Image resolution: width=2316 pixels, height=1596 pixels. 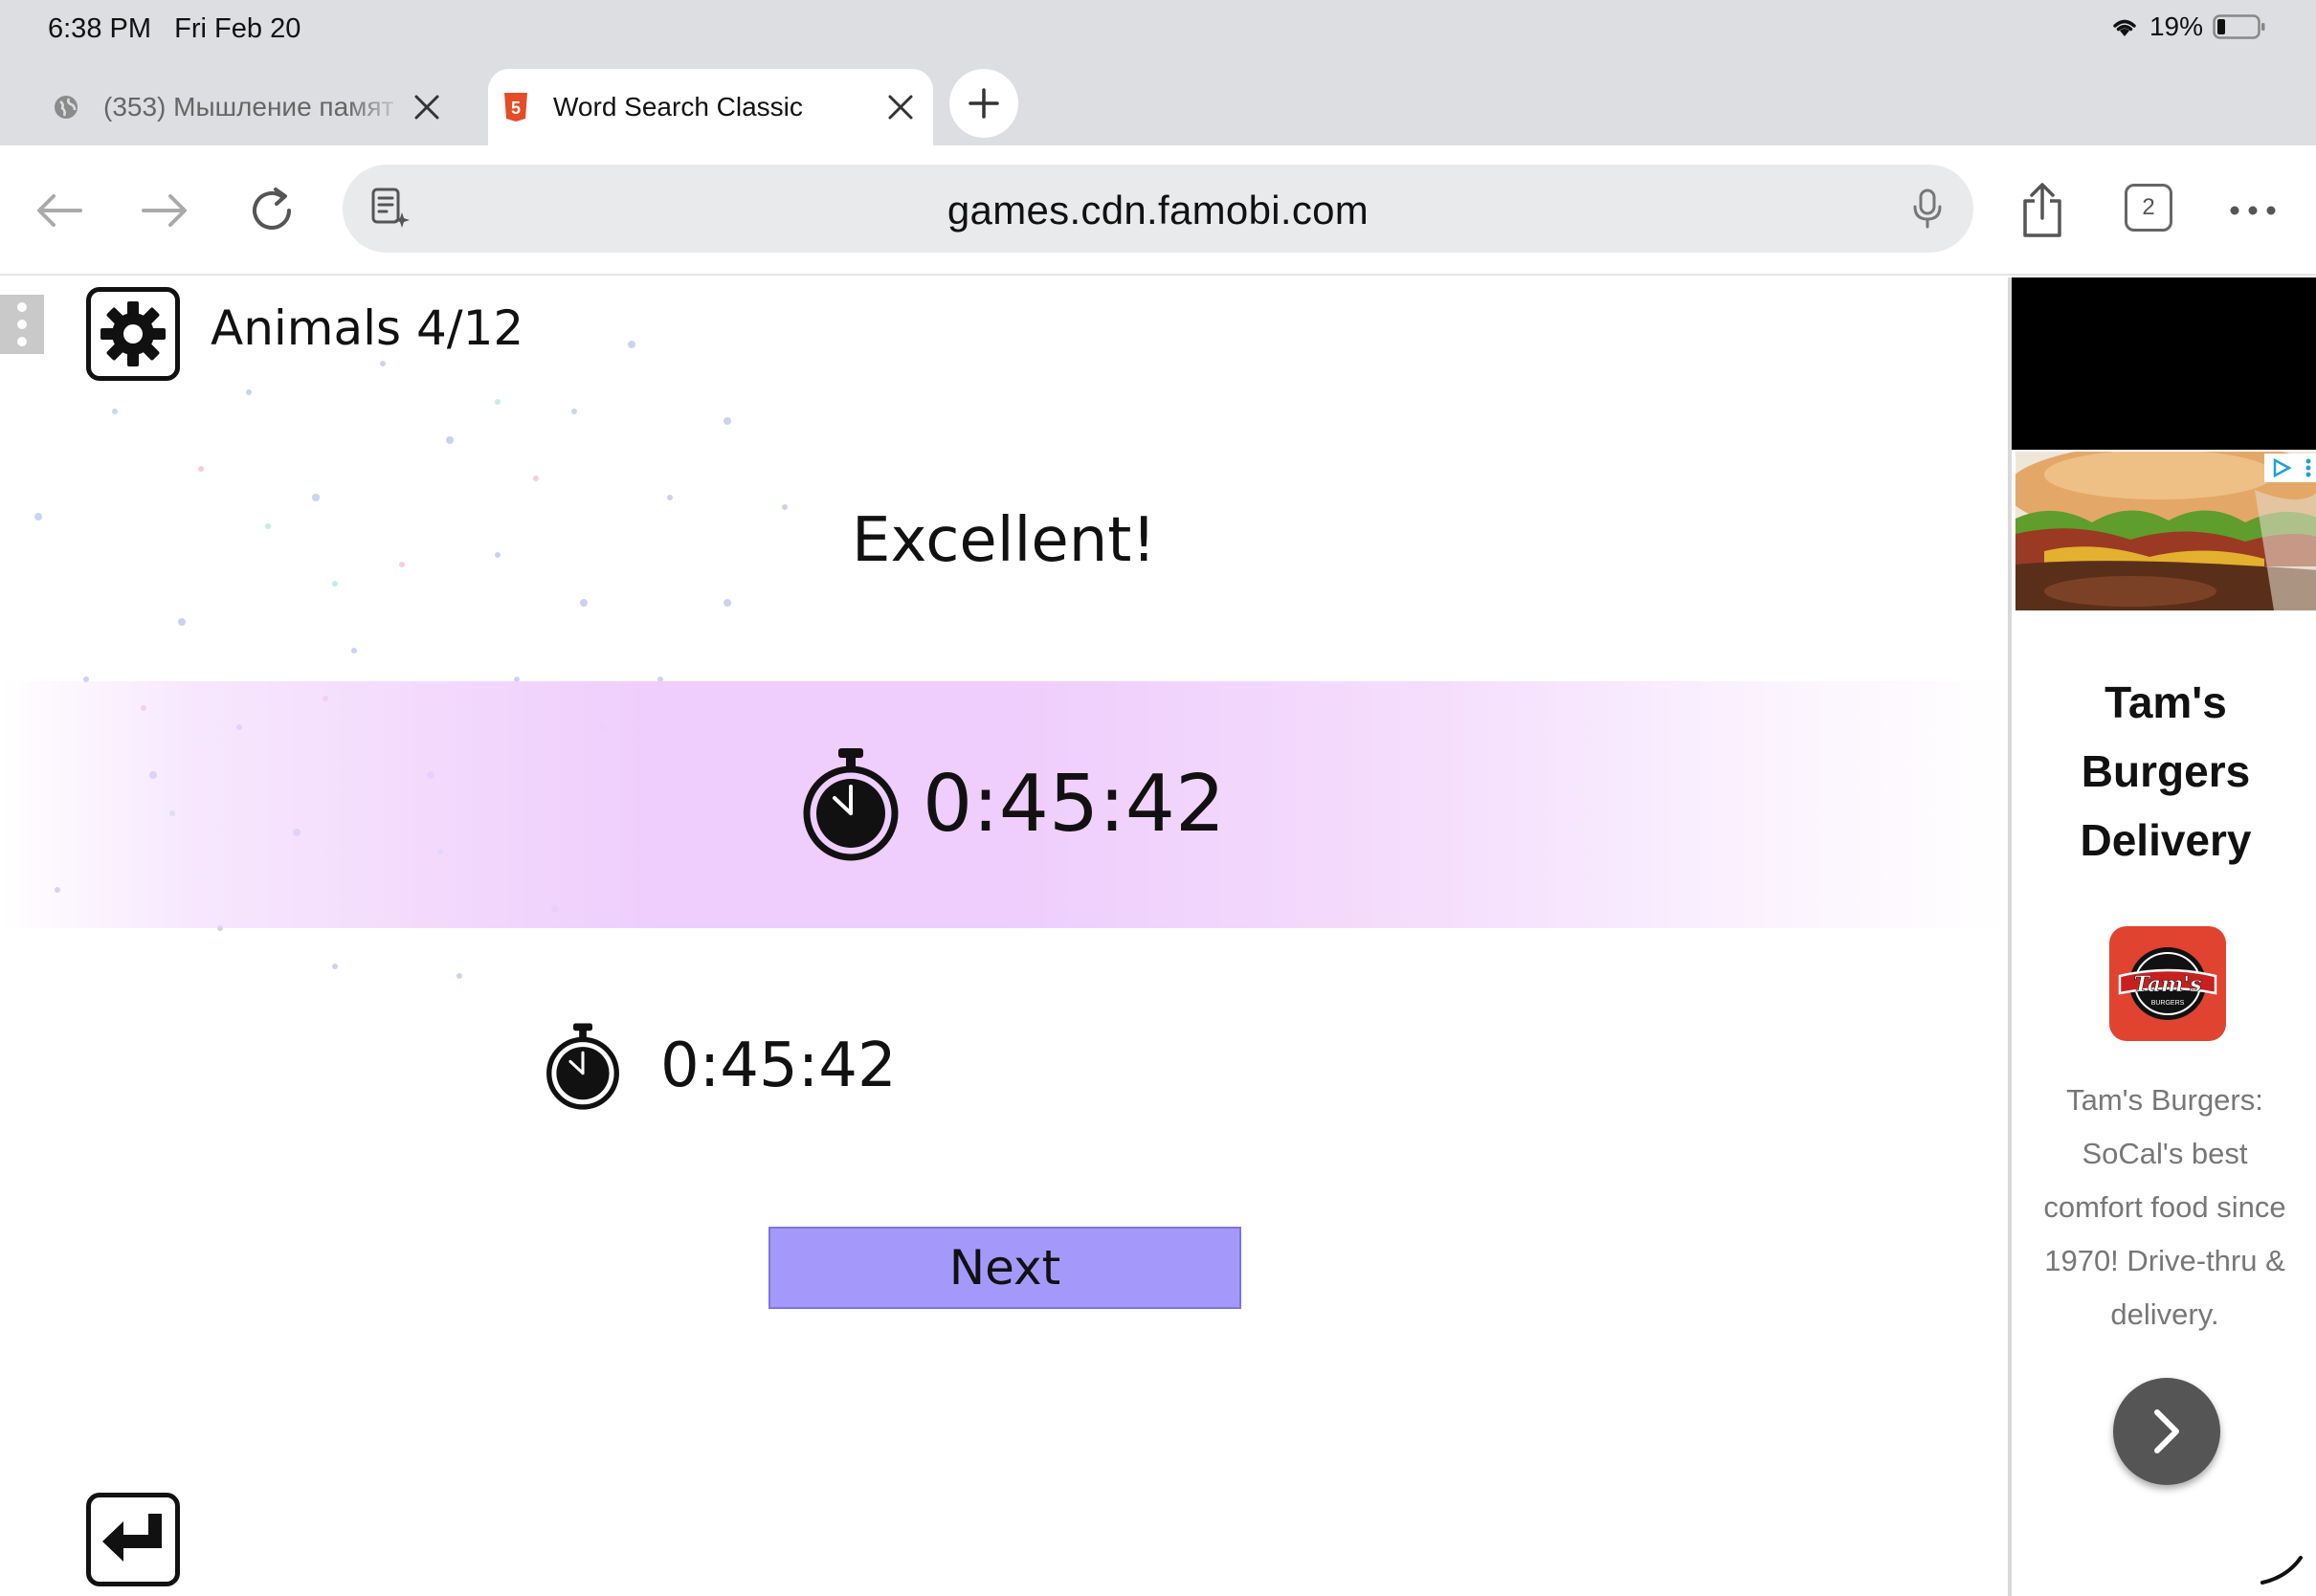 What do you see at coordinates (2165, 1100) in the screenshot?
I see `ad-description-line: Tam's Burgers:` at bounding box center [2165, 1100].